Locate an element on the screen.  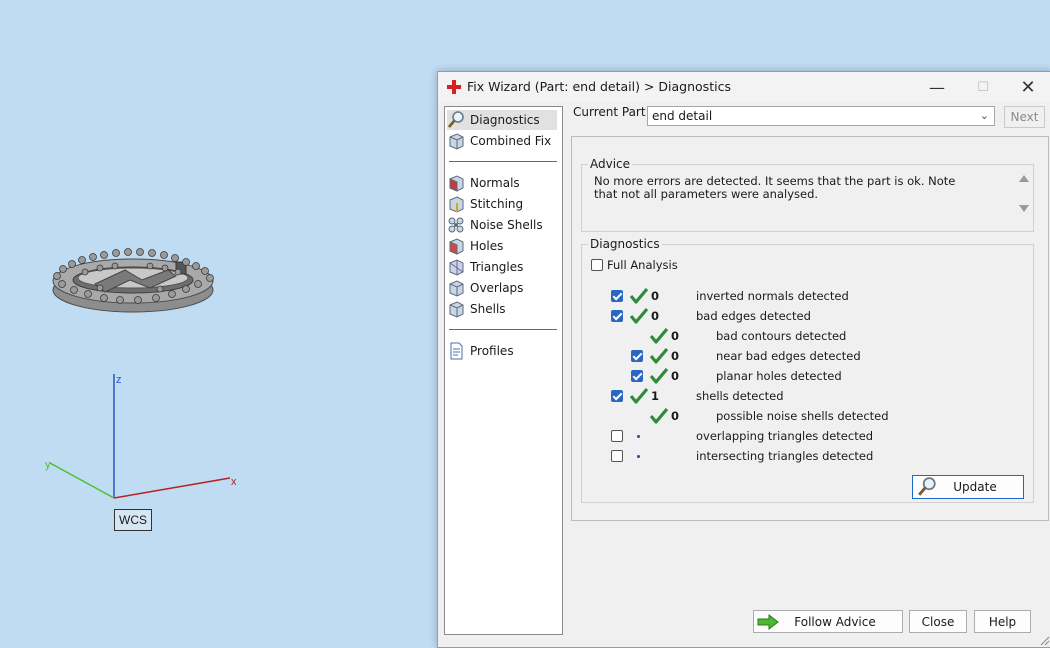
diagnostic-label: planar holes detected is located at coordinates (779, 376).